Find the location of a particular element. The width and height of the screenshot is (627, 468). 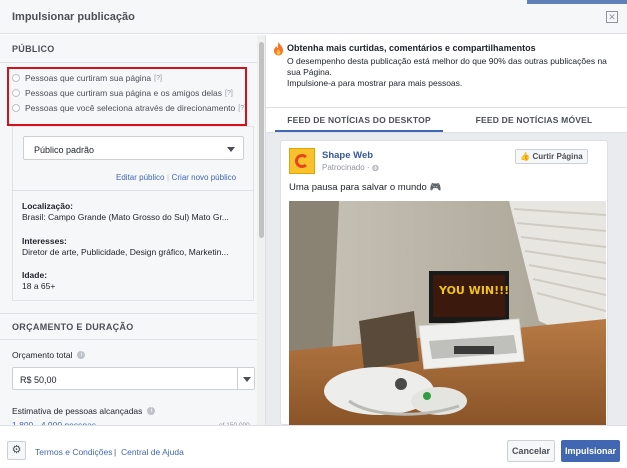

audience-links: Editar público | Criar novo público is located at coordinates (176, 177).